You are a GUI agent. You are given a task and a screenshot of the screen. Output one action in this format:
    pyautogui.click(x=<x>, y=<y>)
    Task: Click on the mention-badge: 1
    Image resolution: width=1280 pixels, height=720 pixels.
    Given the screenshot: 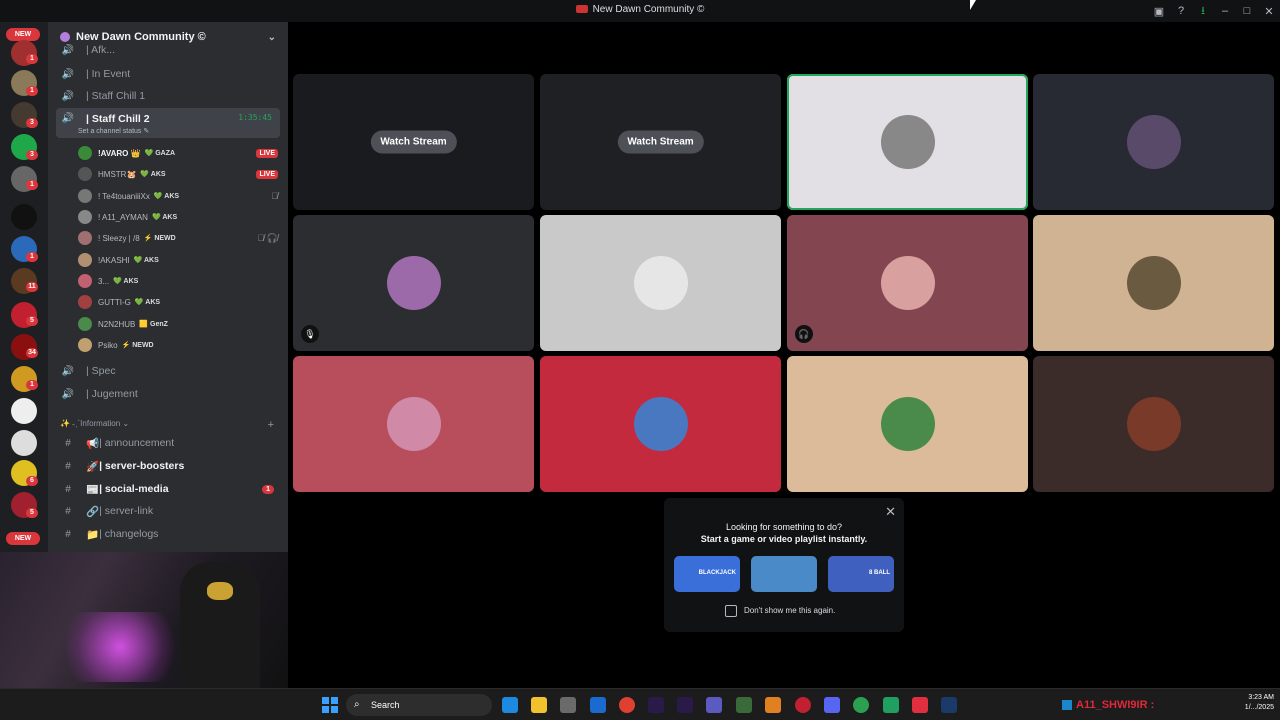 What is the action you would take?
    pyautogui.click(x=32, y=91)
    